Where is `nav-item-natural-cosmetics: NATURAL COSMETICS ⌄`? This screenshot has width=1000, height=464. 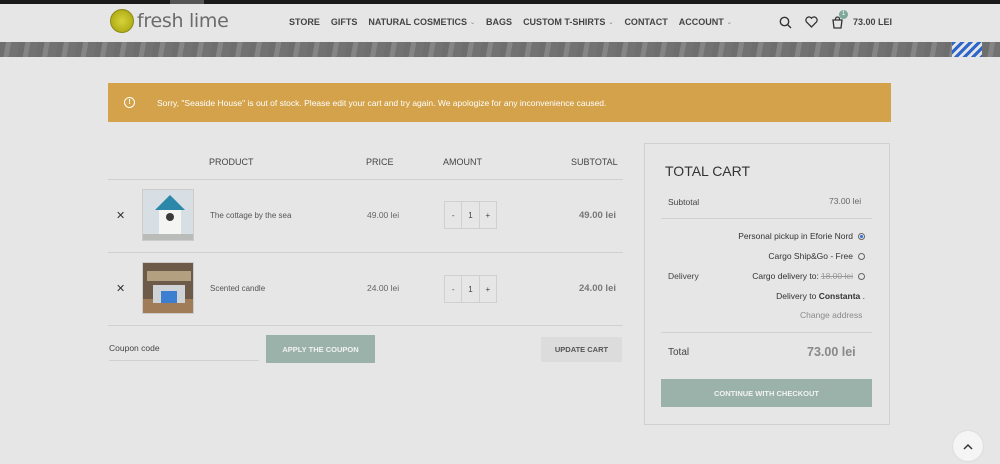
nav-item-natural-cosmetics: NATURAL COSMETICS ⌄ is located at coordinates (421, 22).